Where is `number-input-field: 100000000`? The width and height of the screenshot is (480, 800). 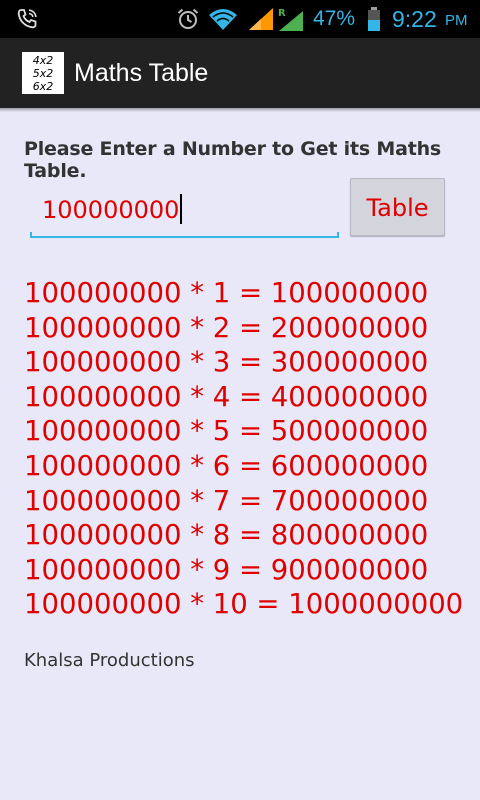 number-input-field: 100000000 is located at coordinates (184, 213).